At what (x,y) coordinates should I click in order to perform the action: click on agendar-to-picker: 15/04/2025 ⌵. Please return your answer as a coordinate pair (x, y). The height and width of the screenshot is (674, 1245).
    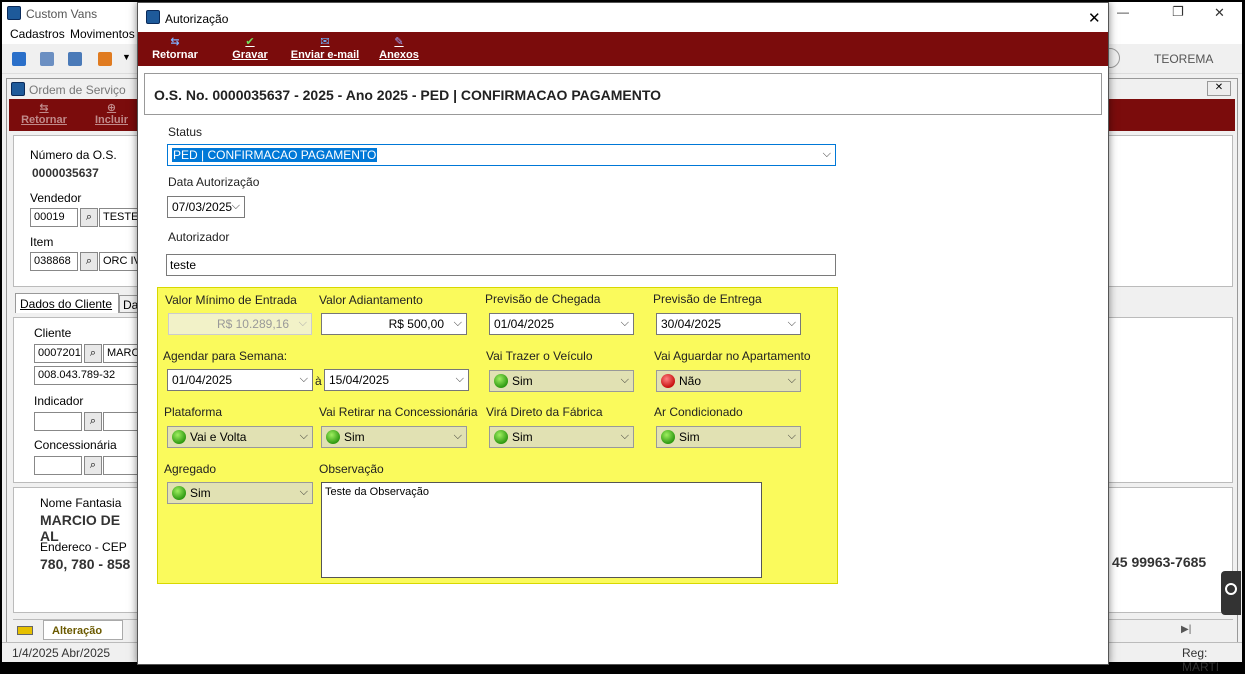
    Looking at the image, I should click on (396, 380).